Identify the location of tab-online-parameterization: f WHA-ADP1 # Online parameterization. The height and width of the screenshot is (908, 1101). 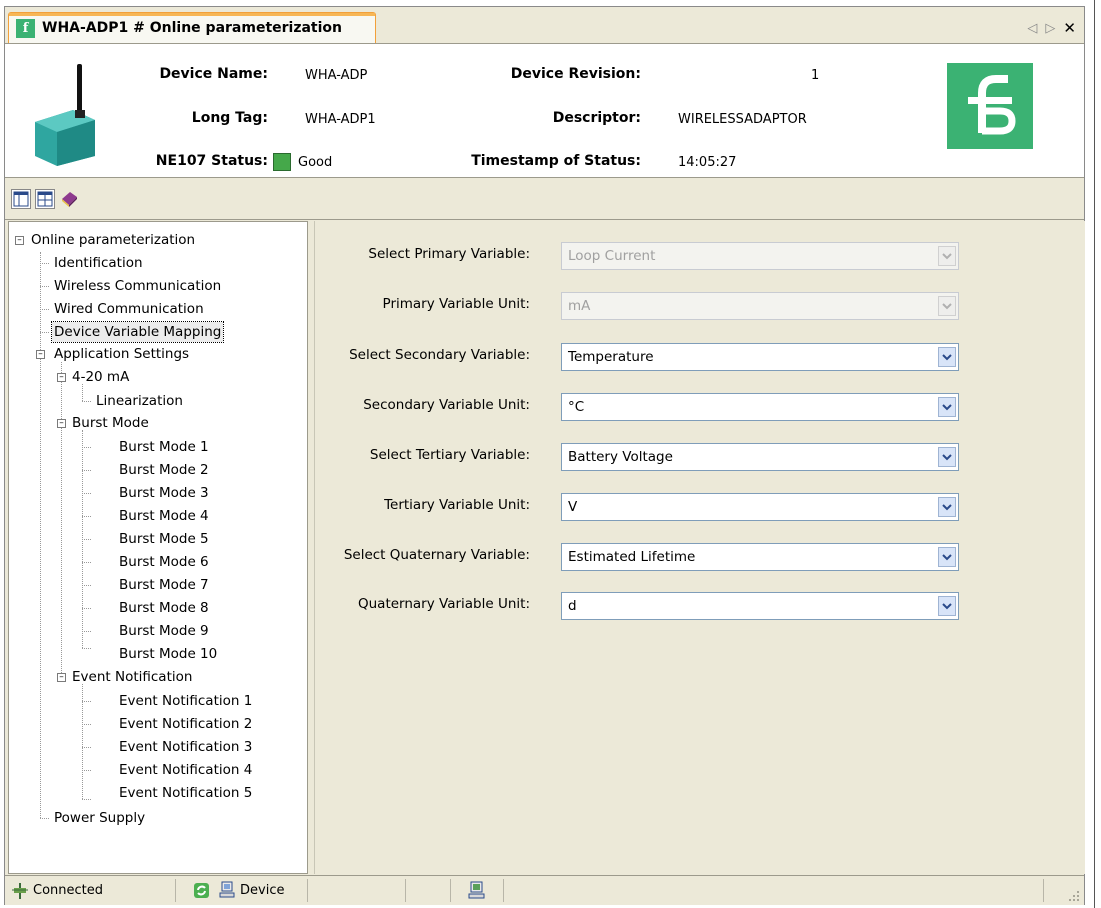
(192, 27).